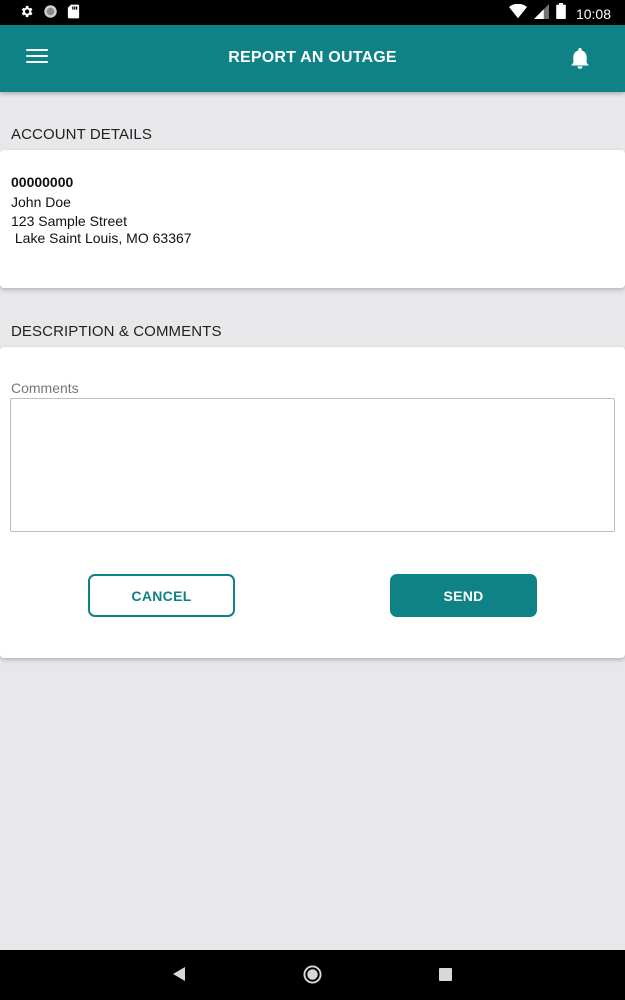 This screenshot has height=1000, width=625. I want to click on back-icon, so click(179, 976).